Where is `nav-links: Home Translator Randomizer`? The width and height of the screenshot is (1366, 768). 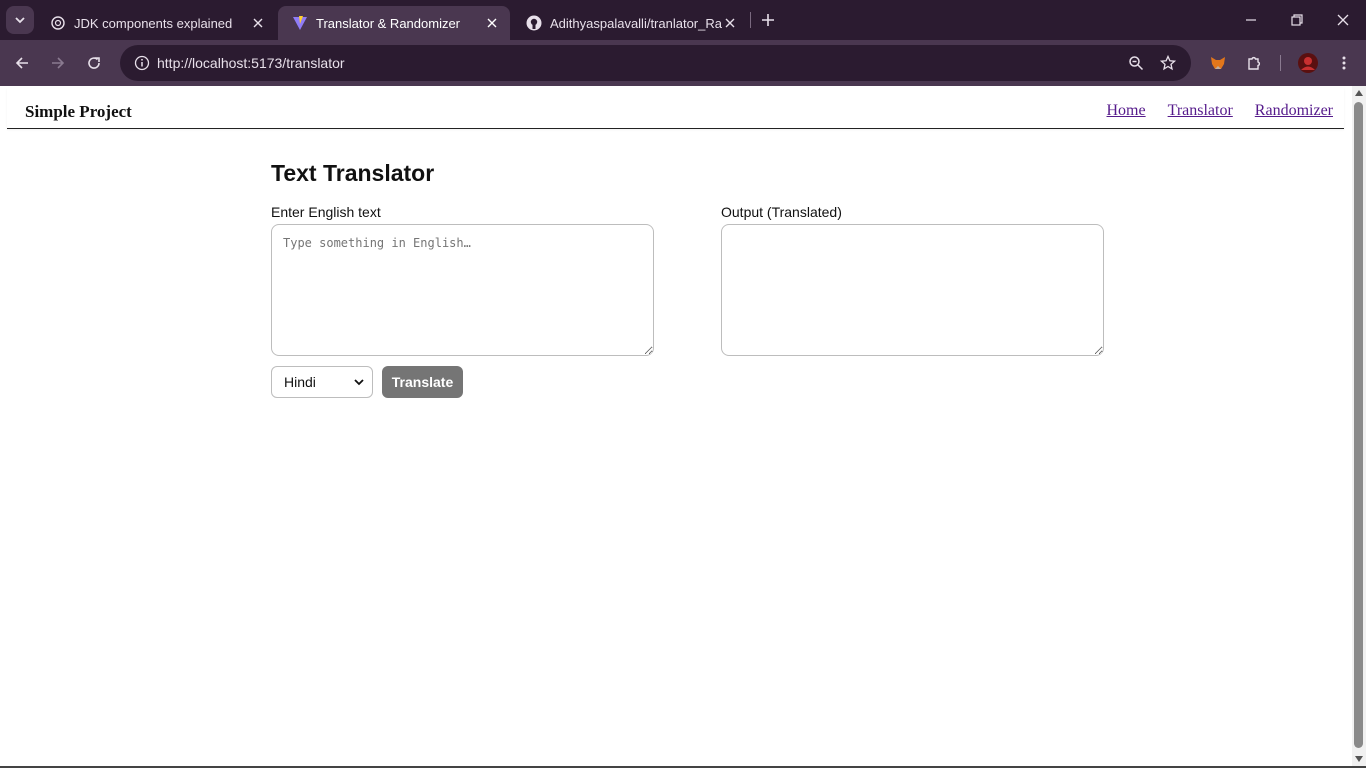 nav-links: Home Translator Randomizer is located at coordinates (1220, 111).